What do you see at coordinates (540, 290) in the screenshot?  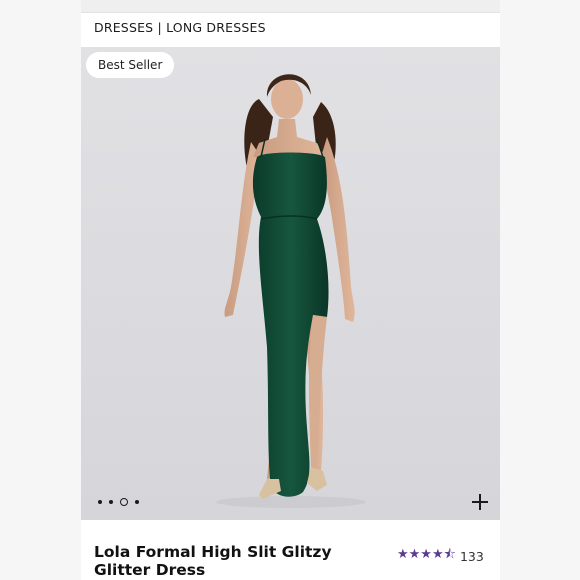 I see `right-margin` at bounding box center [540, 290].